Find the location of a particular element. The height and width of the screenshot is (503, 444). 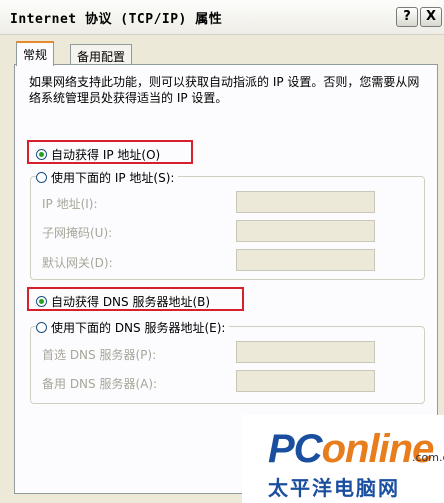

default-gateway-input is located at coordinates (305, 260).